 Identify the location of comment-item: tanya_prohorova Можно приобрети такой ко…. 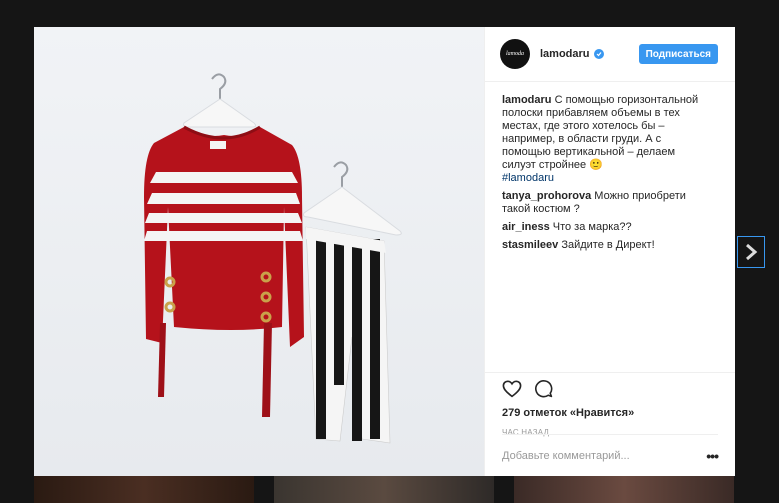
(607, 203).